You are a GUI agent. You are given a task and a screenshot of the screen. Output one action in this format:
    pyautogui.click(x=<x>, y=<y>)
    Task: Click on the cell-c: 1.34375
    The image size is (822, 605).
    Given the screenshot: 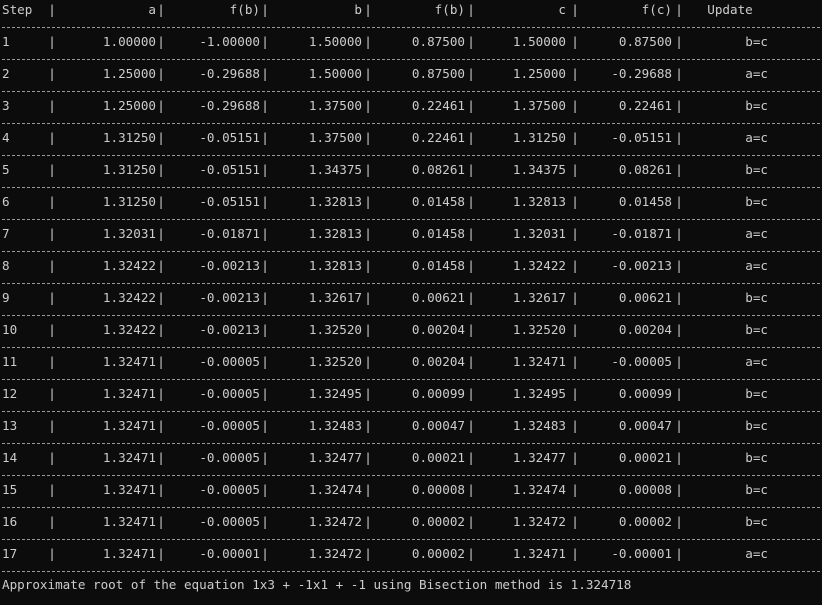 What is the action you would take?
    pyautogui.click(x=539, y=169)
    